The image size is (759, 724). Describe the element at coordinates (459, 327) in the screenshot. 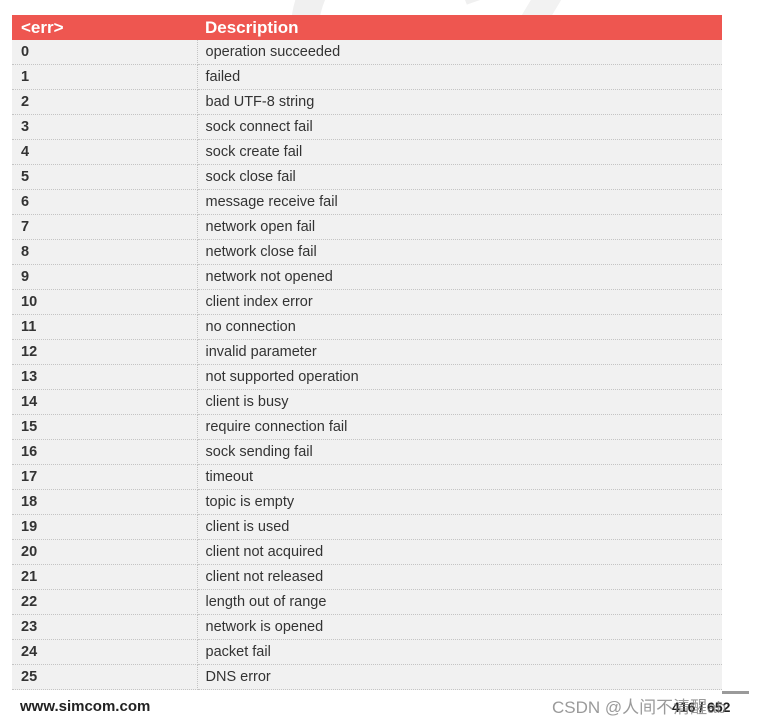

I see `error-description-cell: no connection` at that location.